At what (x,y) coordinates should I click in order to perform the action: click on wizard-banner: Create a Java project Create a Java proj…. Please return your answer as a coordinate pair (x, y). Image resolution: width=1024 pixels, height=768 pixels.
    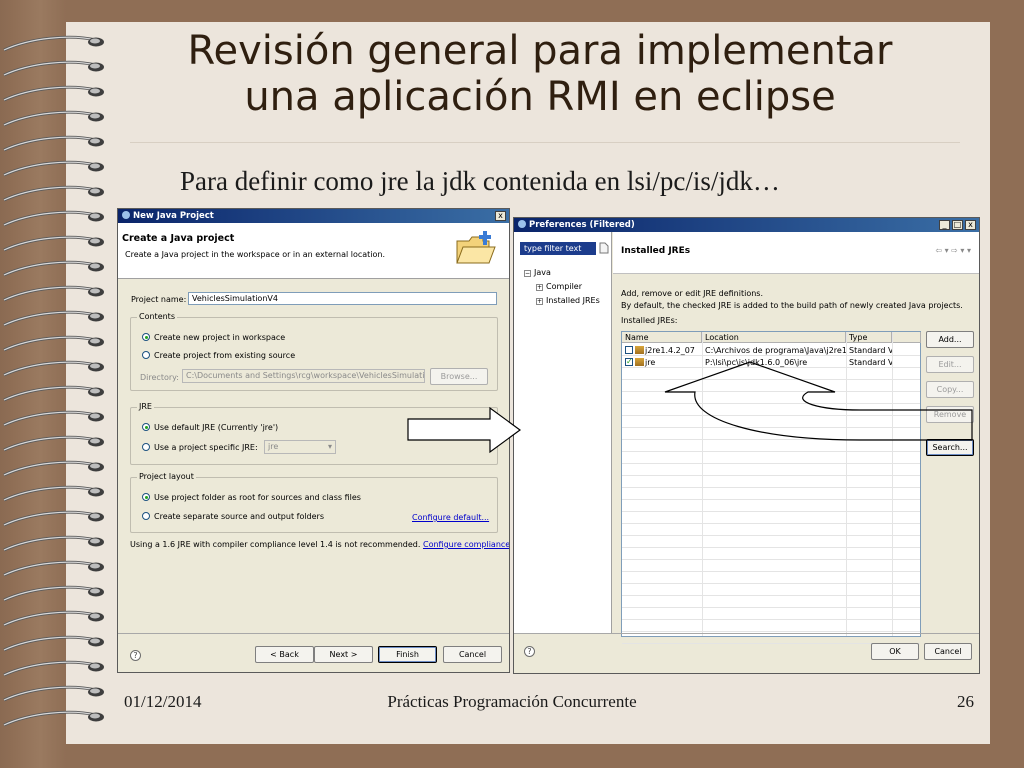
    Looking at the image, I should click on (313, 251).